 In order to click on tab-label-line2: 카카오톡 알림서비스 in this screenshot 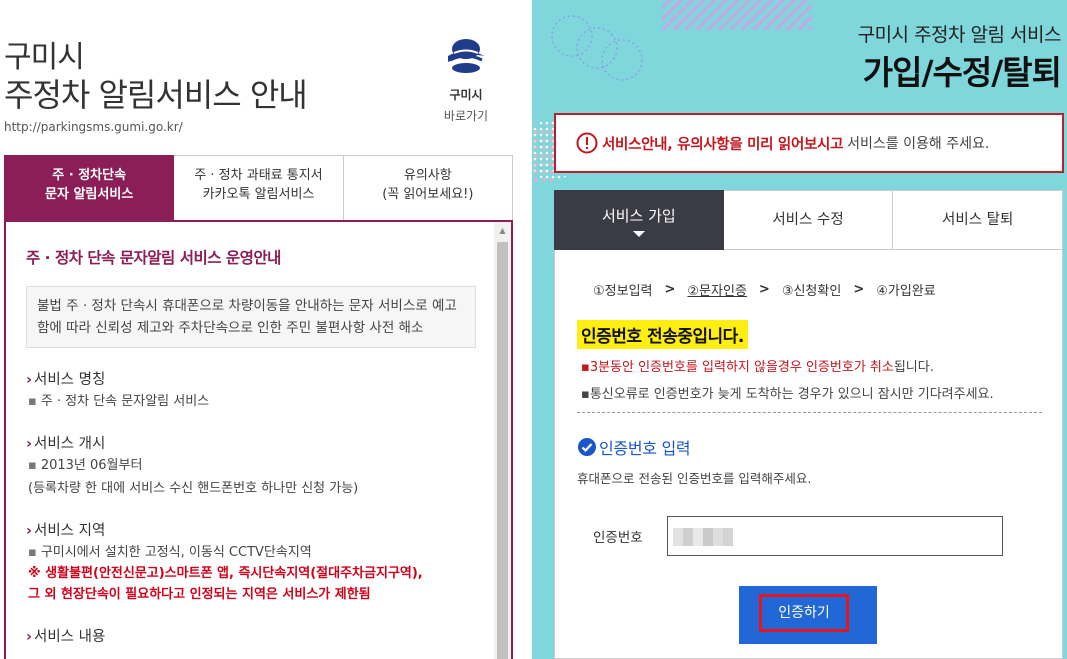, I will do `click(258, 194)`.